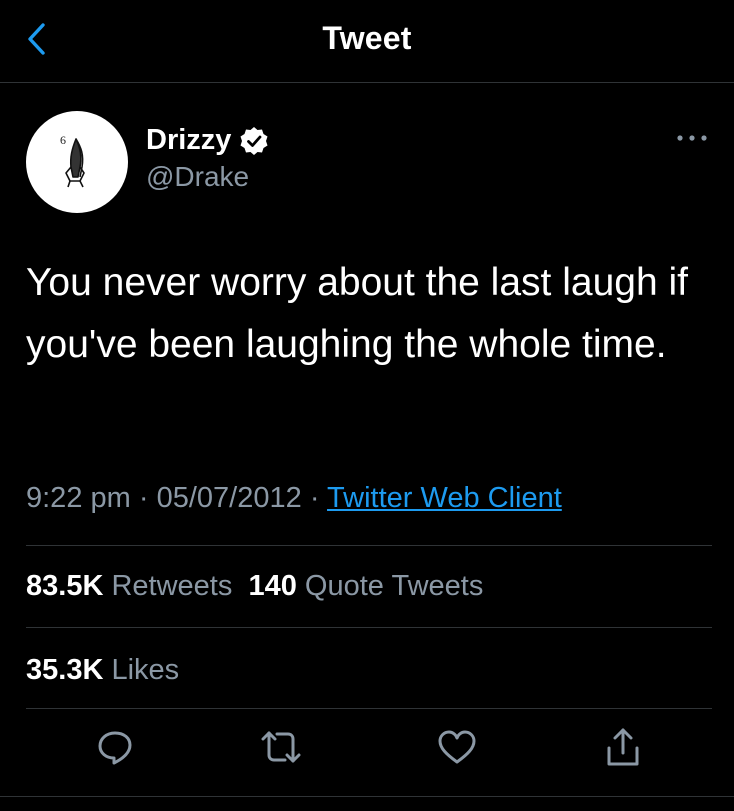  Describe the element at coordinates (369, 752) in the screenshot. I see `action-bar` at that location.